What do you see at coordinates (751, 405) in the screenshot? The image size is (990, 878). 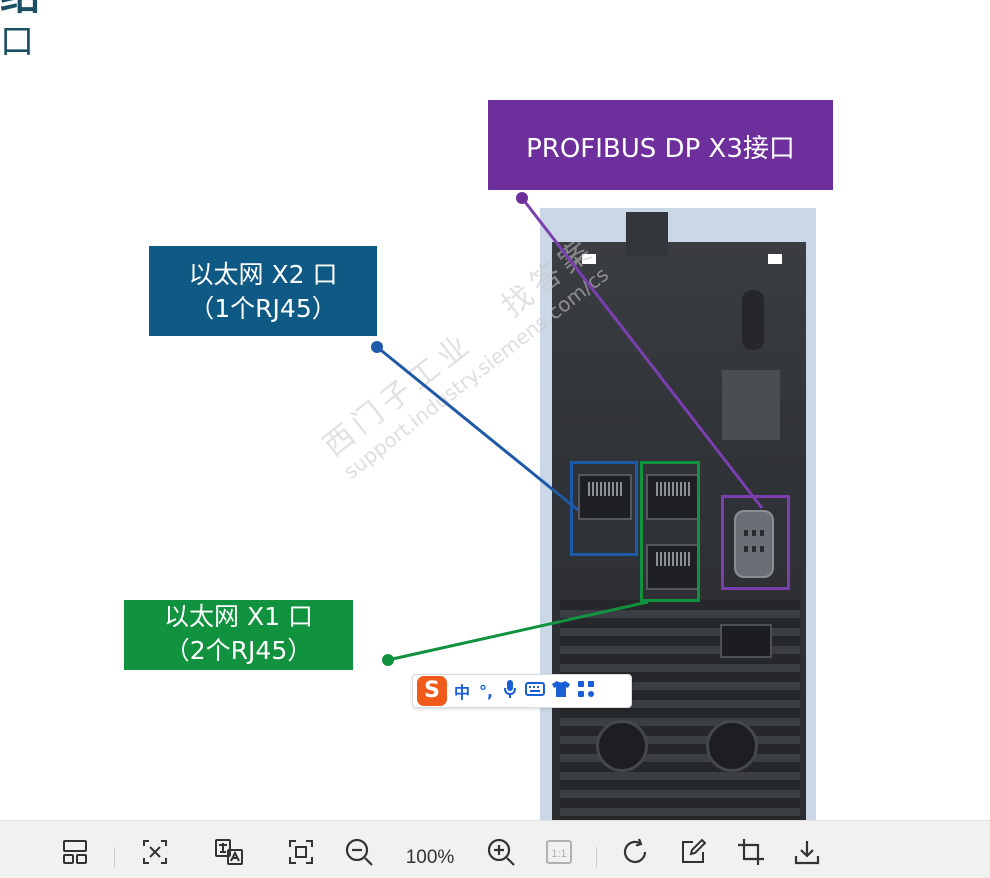 I see `device-side-panel` at bounding box center [751, 405].